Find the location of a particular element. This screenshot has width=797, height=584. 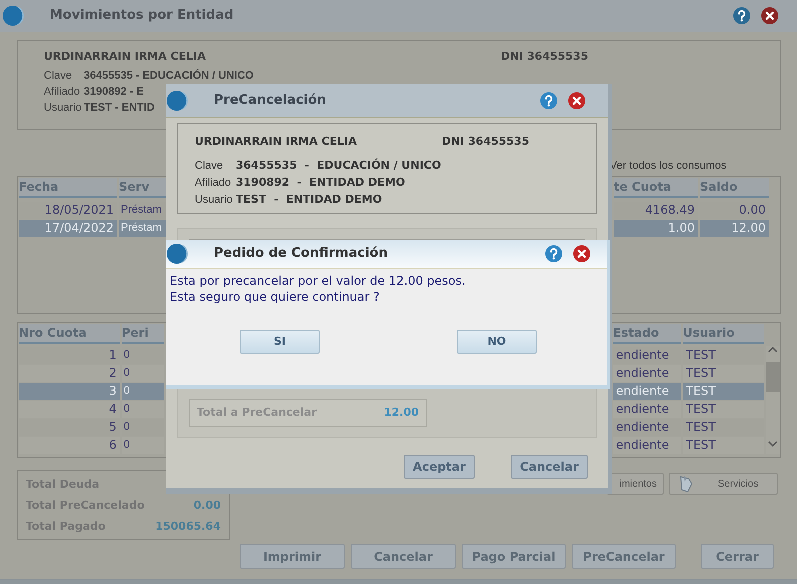

column-header: Fecha is located at coordinates (68, 188).